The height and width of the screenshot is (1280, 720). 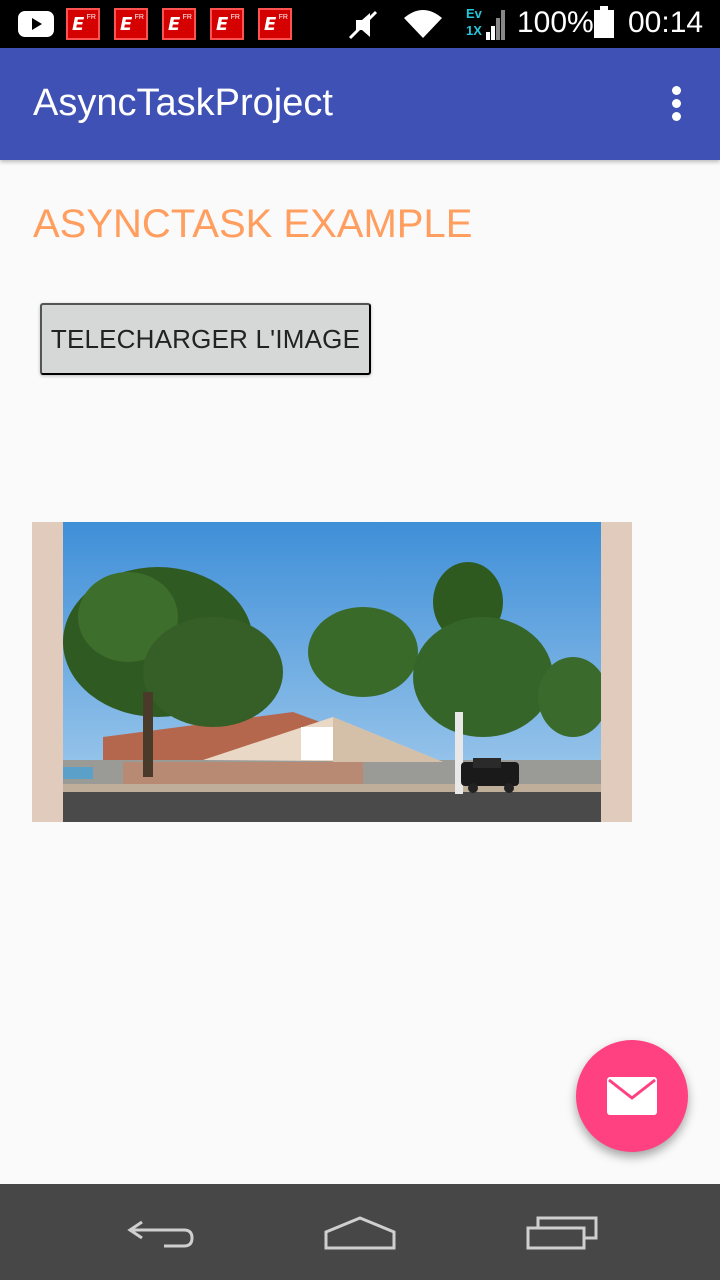 I want to click on status-bar: E FR E FR E FR E FR E FR Ev 1X 100% 00:14, so click(x=360, y=24).